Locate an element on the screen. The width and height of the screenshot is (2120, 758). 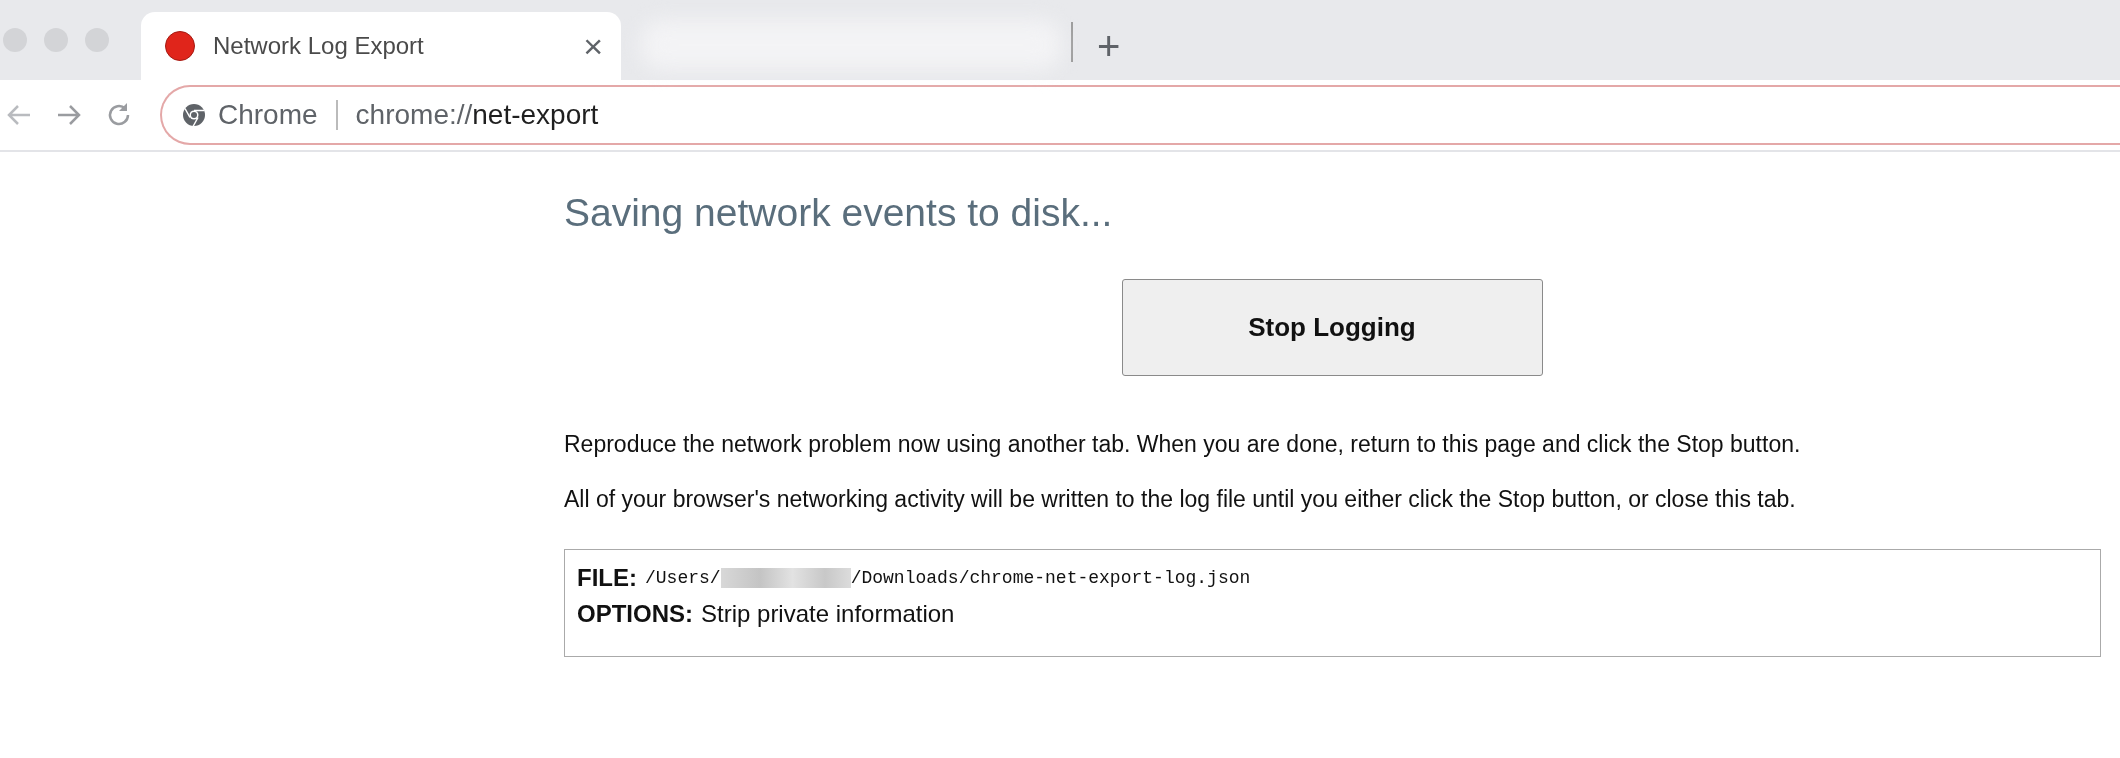
tab-title: Network Log Export is located at coordinates (319, 46).